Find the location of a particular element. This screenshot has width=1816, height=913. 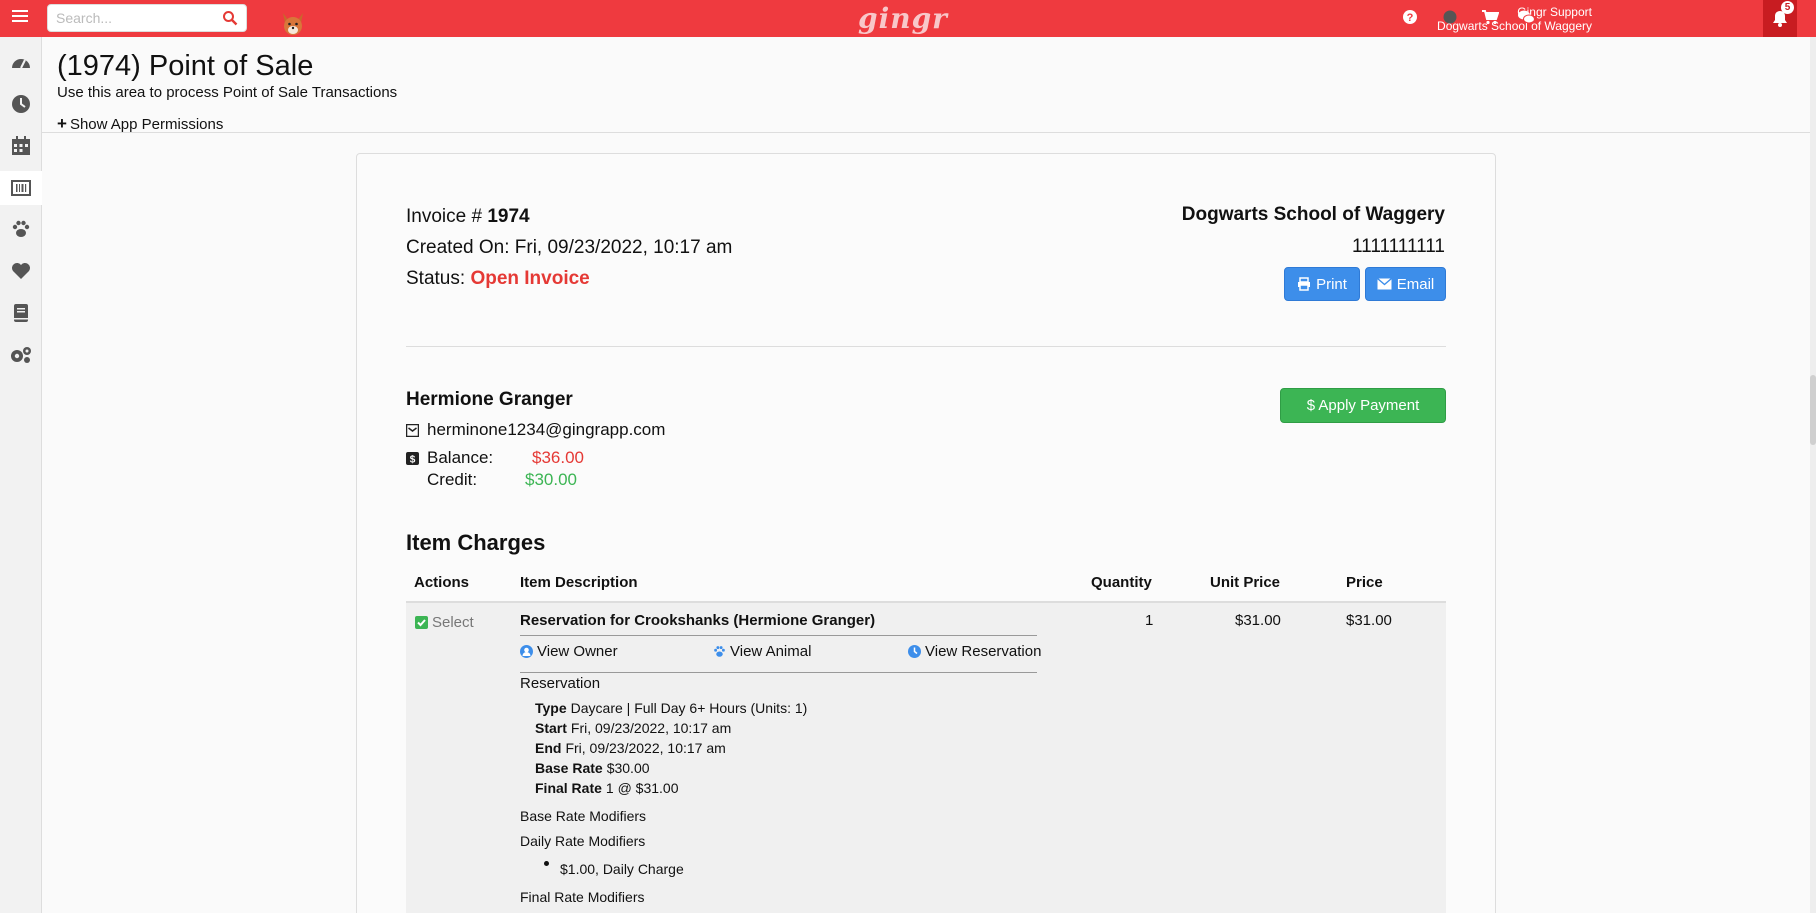

col-quantity: Quantity is located at coordinates (1121, 582).